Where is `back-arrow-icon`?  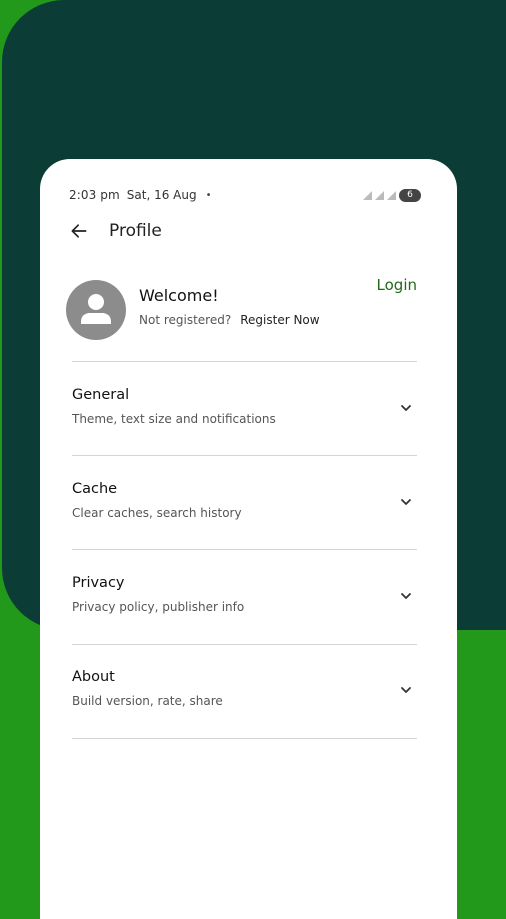
back-arrow-icon is located at coordinates (79, 231).